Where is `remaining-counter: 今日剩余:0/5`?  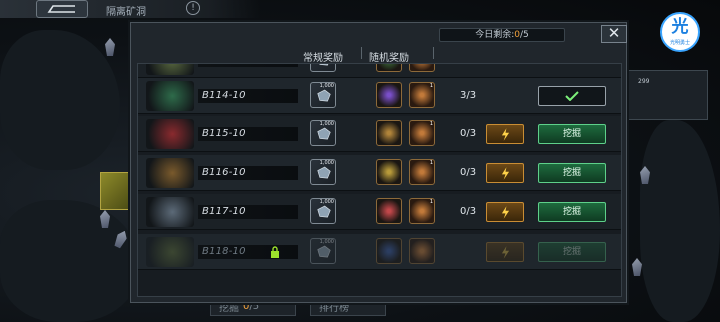 remaining-counter: 今日剩余:0/5 is located at coordinates (502, 35).